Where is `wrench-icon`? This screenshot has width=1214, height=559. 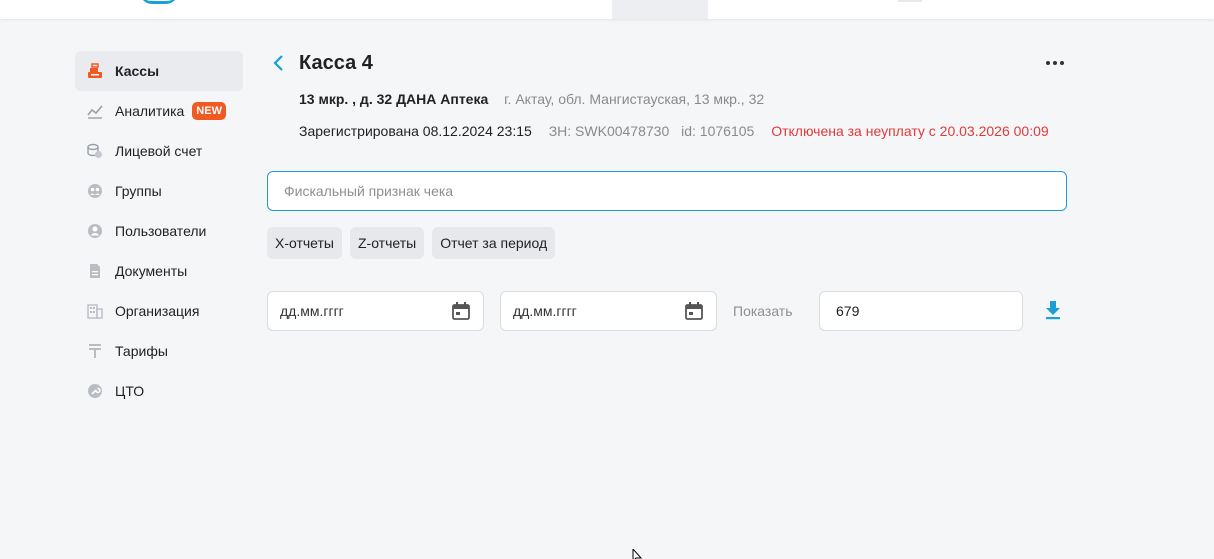
wrench-icon is located at coordinates (95, 391).